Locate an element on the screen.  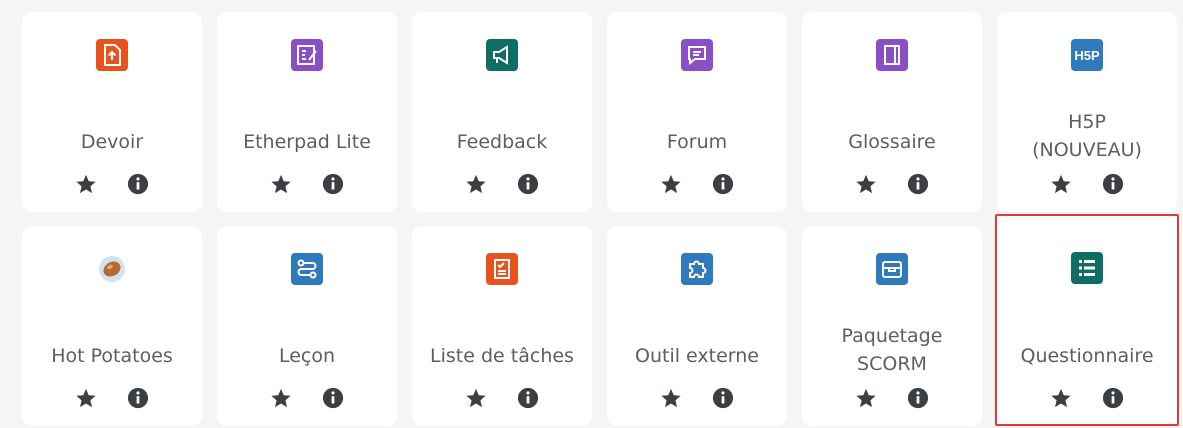
list-icon is located at coordinates (1087, 268).